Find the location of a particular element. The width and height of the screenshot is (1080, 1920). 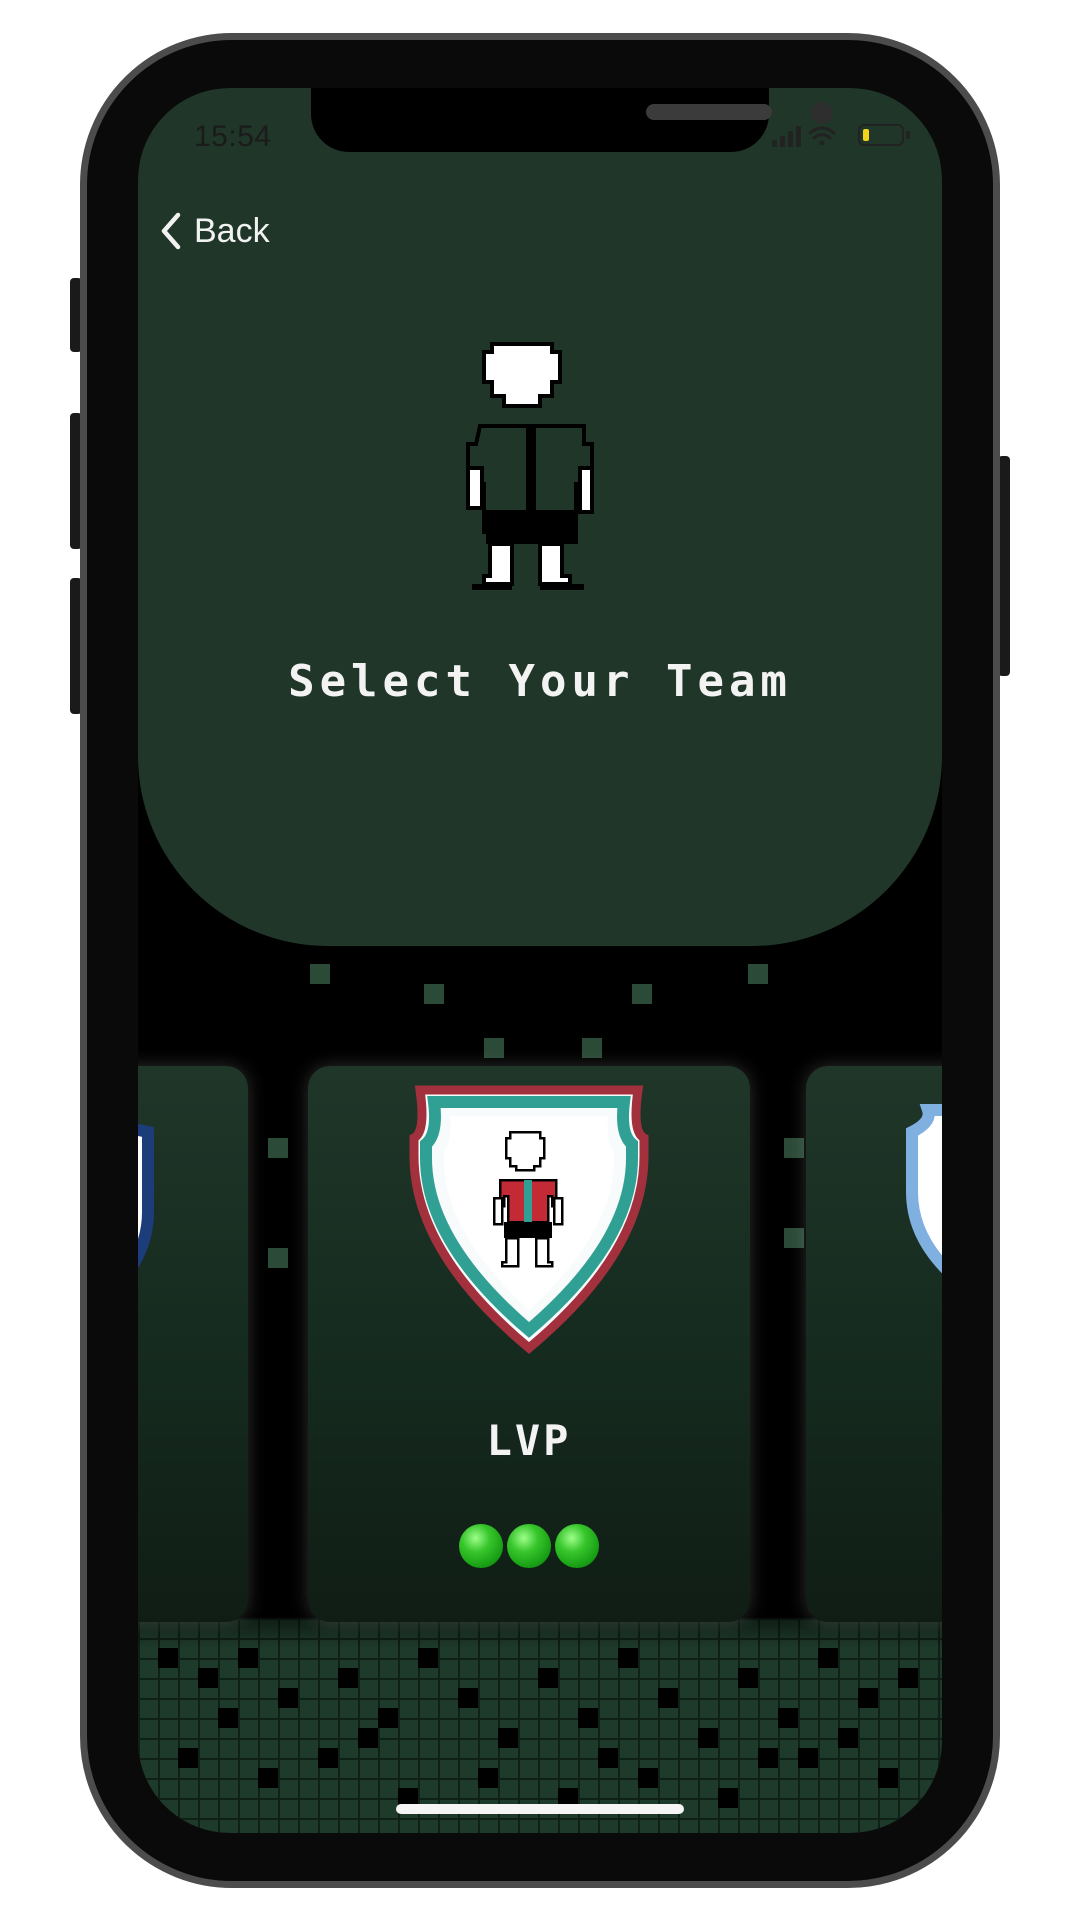

back-button: Back is located at coordinates (215, 231).